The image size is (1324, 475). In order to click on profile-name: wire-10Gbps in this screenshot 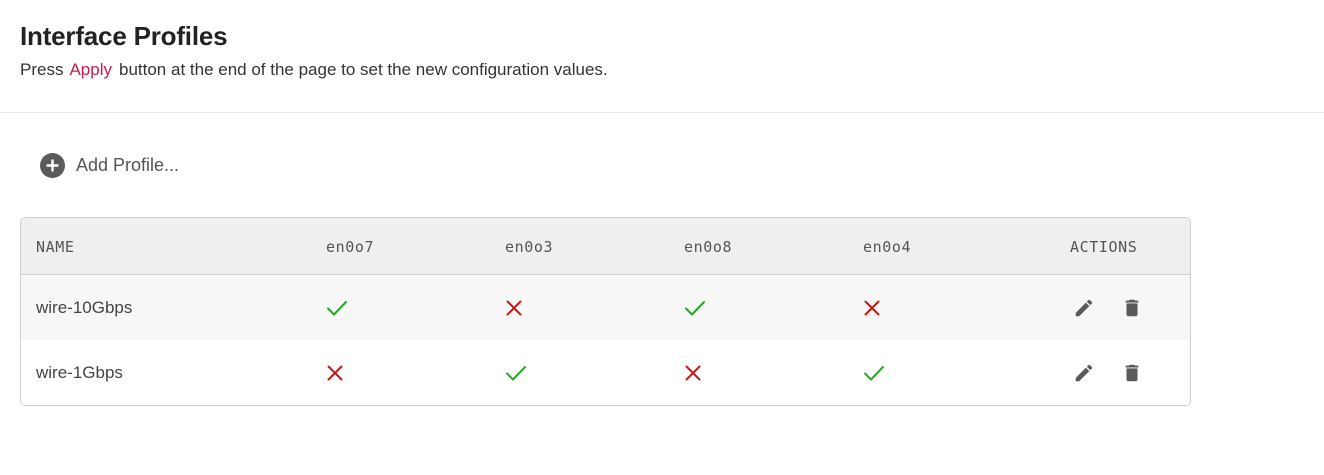, I will do `click(84, 307)`.